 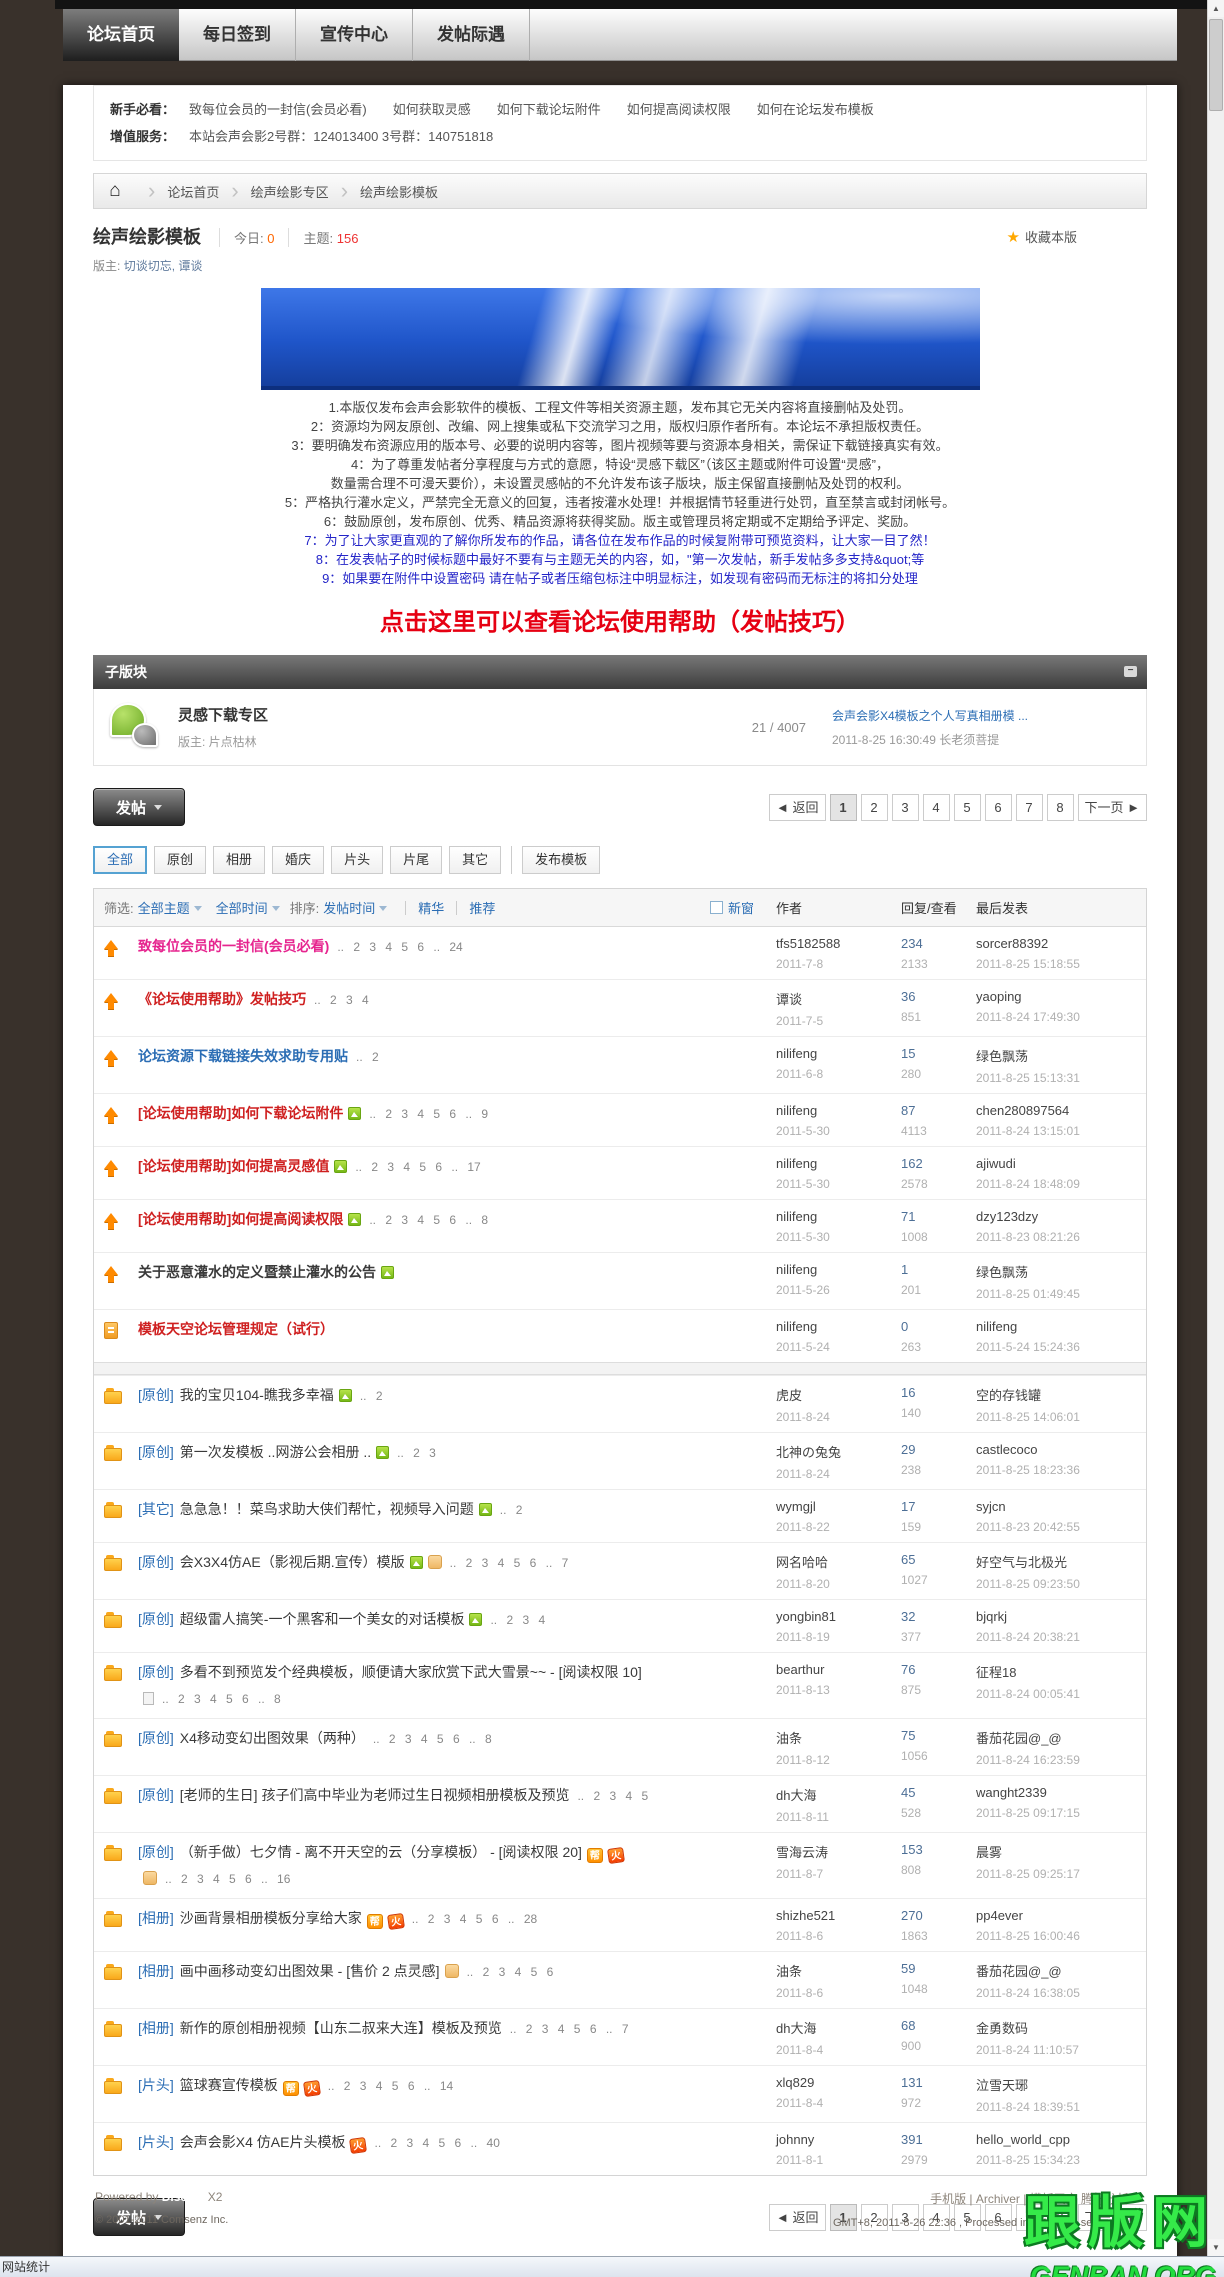 What do you see at coordinates (838, 1451) in the screenshot?
I see `author-link: 北神の兔兔` at bounding box center [838, 1451].